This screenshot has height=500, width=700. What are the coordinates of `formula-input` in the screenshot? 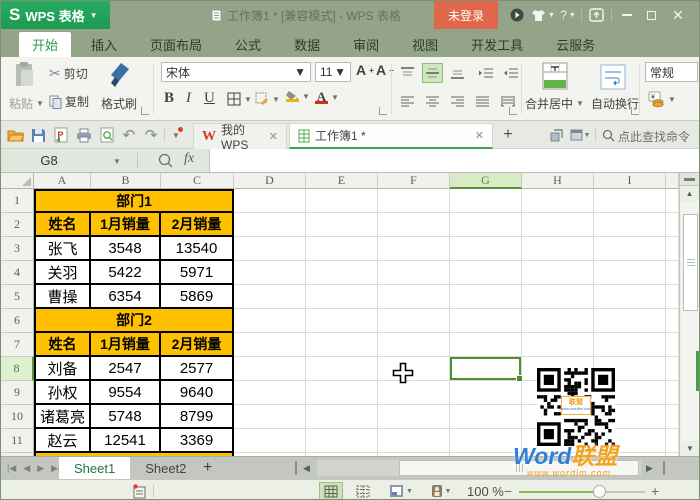 It's located at (454, 160).